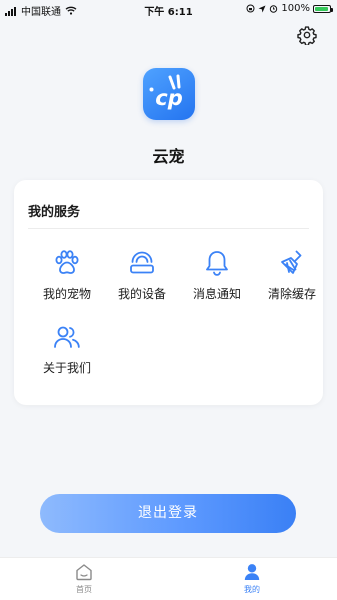 This screenshot has width=337, height=600. What do you see at coordinates (168, 9) in the screenshot?
I see `status-bar: 中国联通 下午 6:11 100%` at bounding box center [168, 9].